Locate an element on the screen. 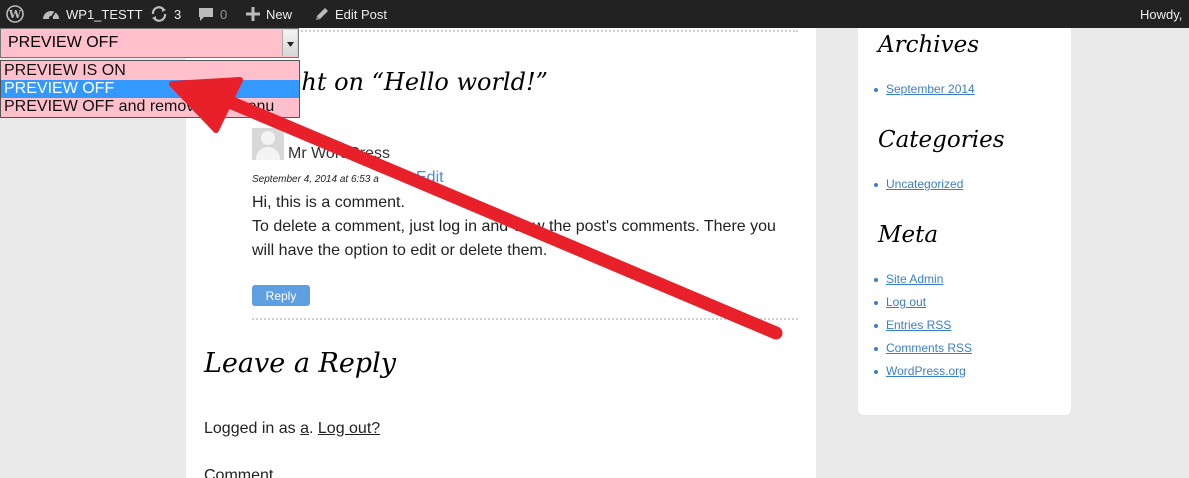 This screenshot has height=478, width=1189. category-link: Uncategorized is located at coordinates (918, 184).